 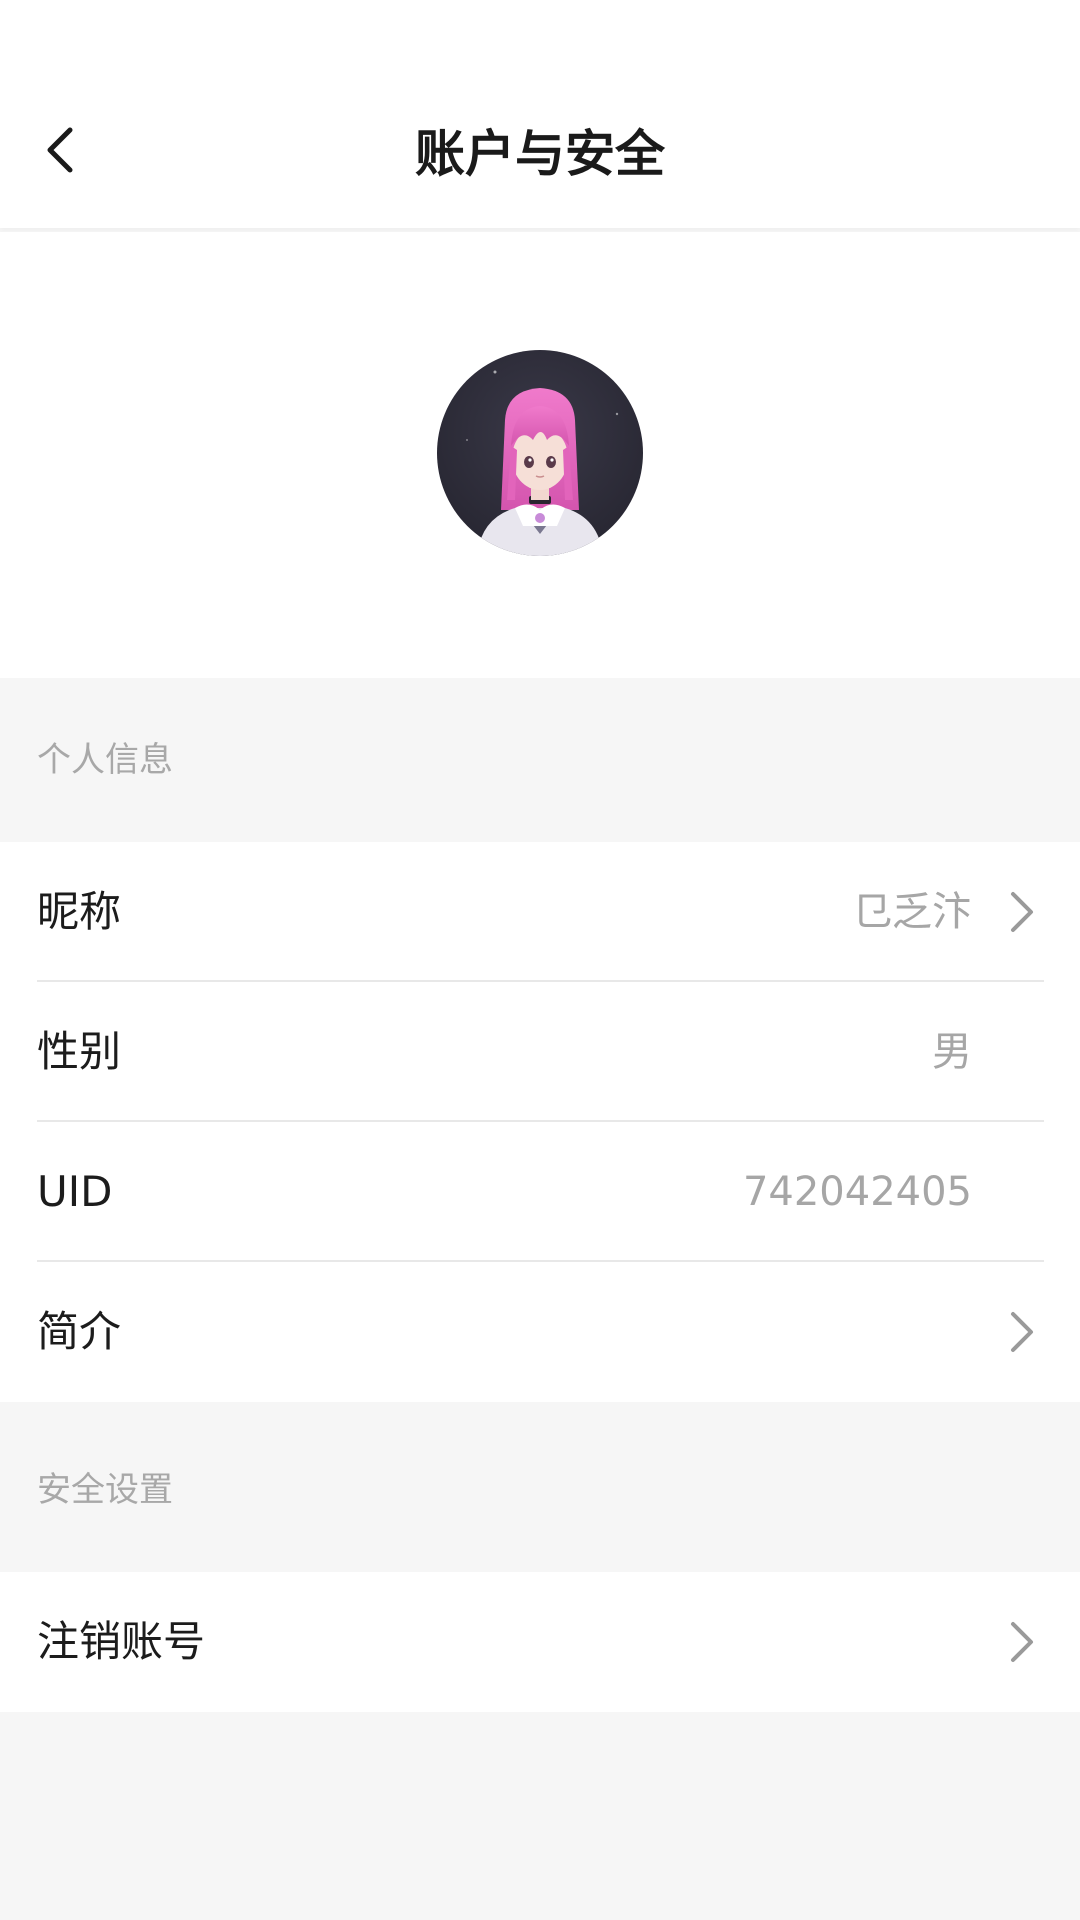 I want to click on security-list: 注销账号, so click(x=540, y=1642).